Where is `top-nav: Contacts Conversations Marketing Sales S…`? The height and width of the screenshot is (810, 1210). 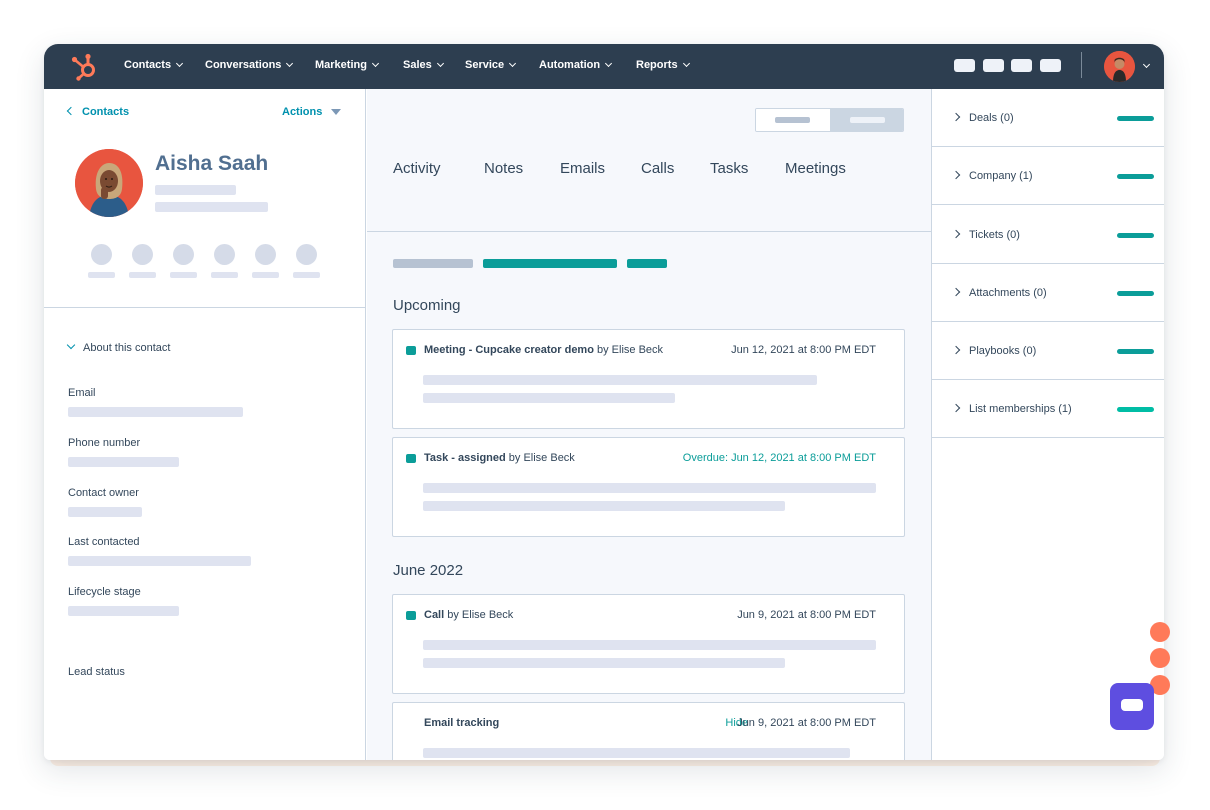 top-nav: Contacts Conversations Marketing Sales S… is located at coordinates (604, 66).